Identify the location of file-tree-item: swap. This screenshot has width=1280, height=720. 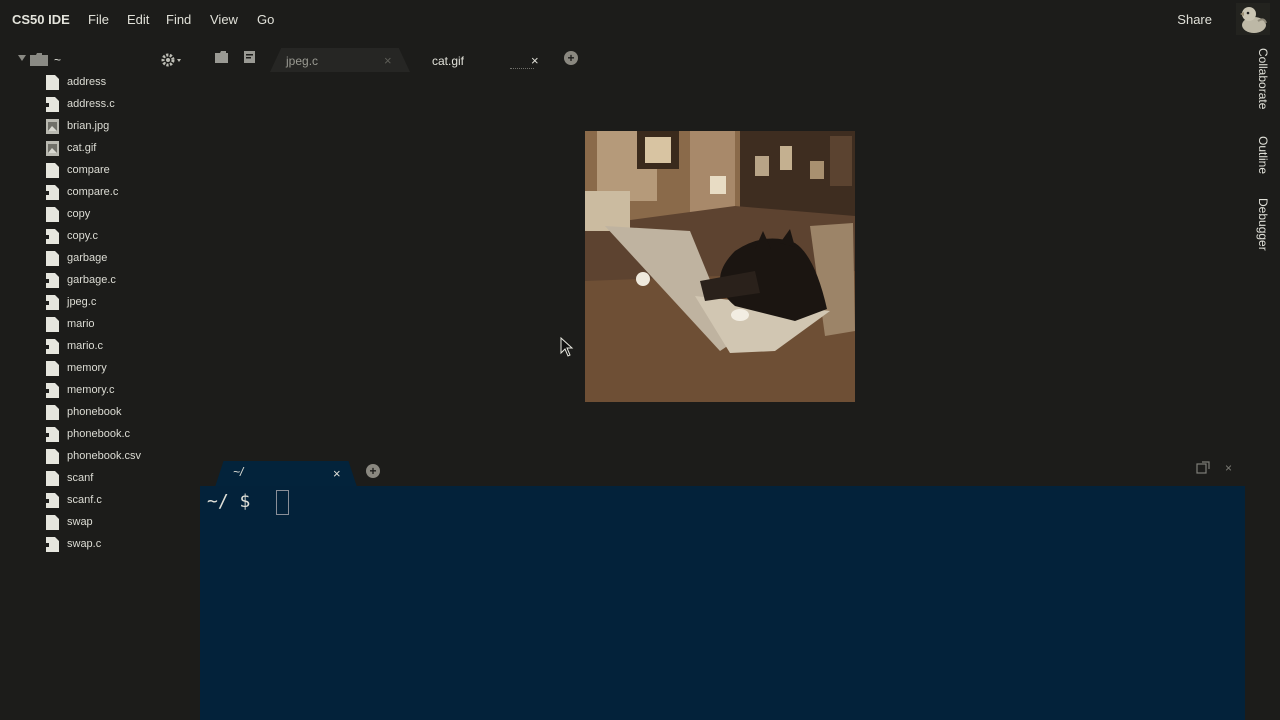
(100, 523).